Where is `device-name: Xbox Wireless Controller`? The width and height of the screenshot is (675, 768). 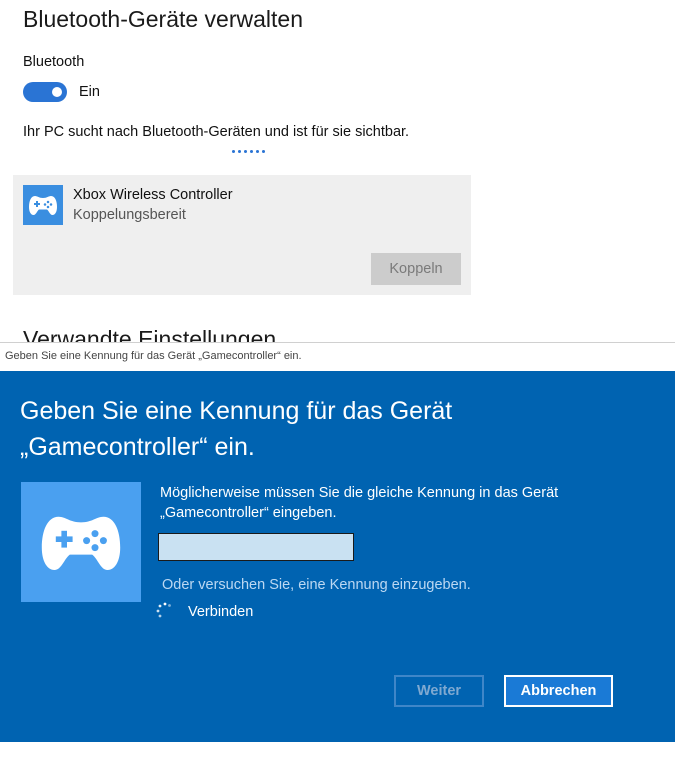 device-name: Xbox Wireless Controller is located at coordinates (153, 195).